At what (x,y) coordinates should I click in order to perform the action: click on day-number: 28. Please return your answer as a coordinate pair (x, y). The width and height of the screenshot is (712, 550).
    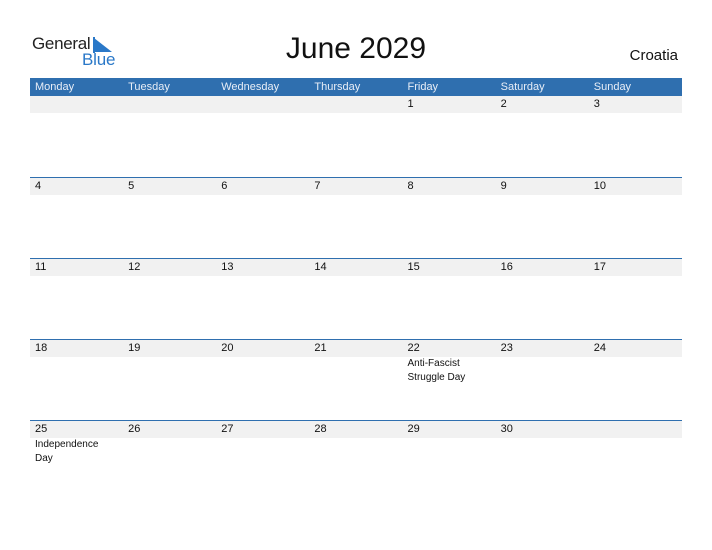
    Looking at the image, I should click on (320, 429).